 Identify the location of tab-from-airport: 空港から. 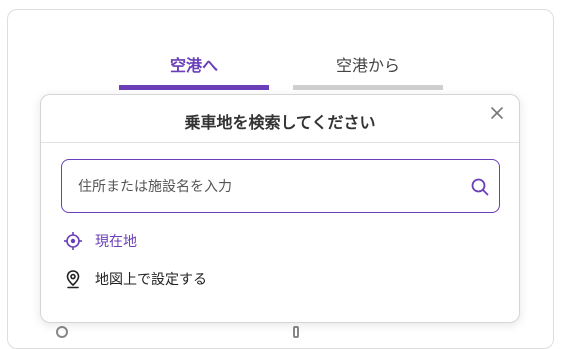
(368, 64).